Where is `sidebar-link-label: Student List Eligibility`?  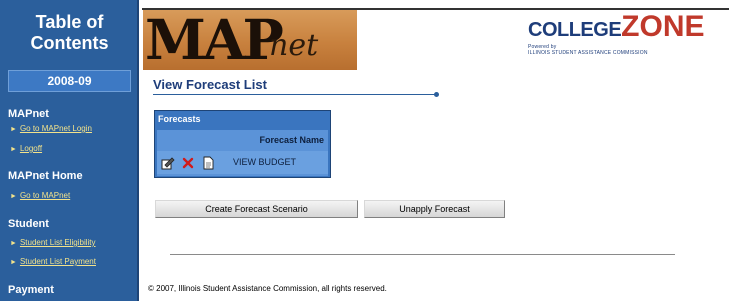 sidebar-link-label: Student List Eligibility is located at coordinates (57, 242).